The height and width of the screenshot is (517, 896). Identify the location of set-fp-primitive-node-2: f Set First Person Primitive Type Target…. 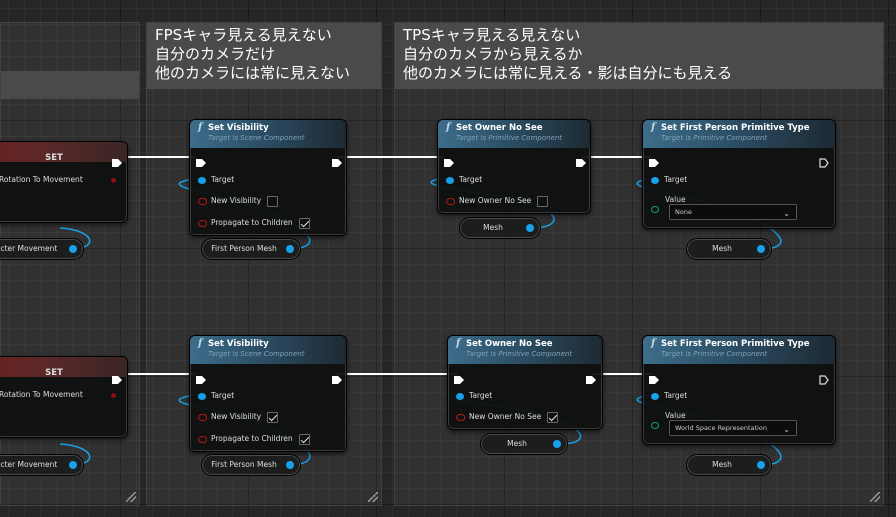
(739, 390).